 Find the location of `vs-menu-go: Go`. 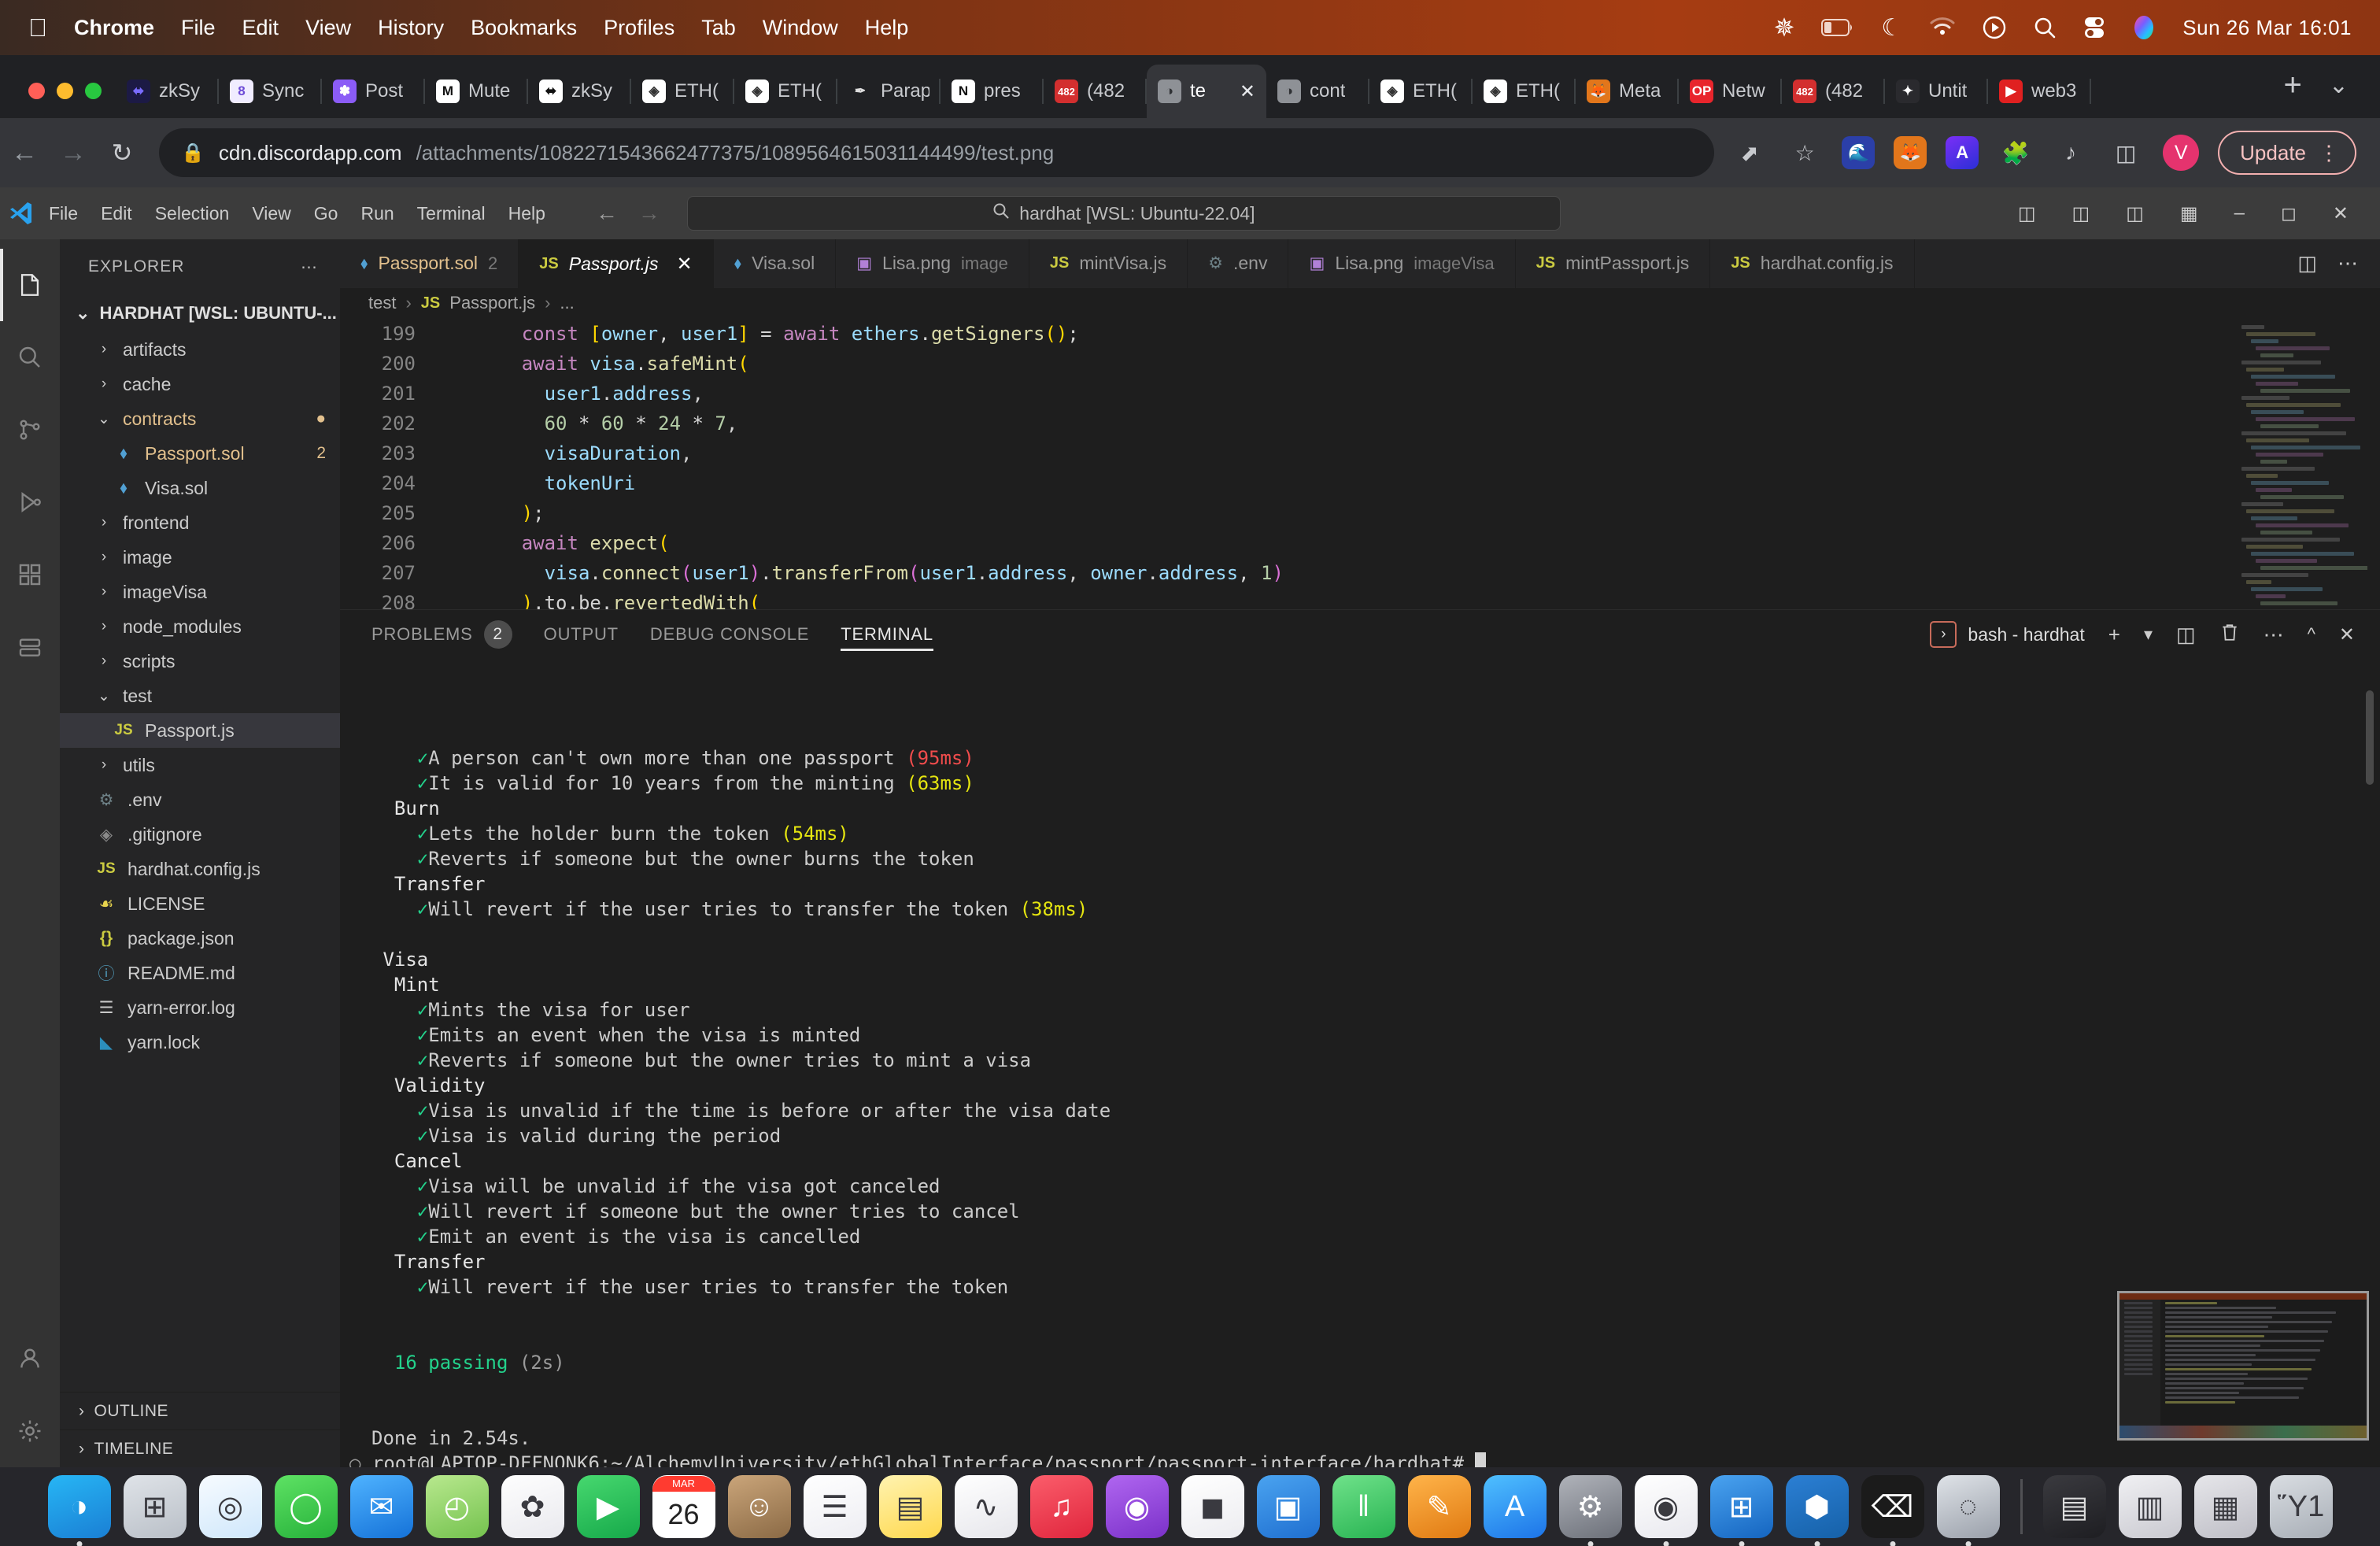

vs-menu-go: Go is located at coordinates (326, 213).